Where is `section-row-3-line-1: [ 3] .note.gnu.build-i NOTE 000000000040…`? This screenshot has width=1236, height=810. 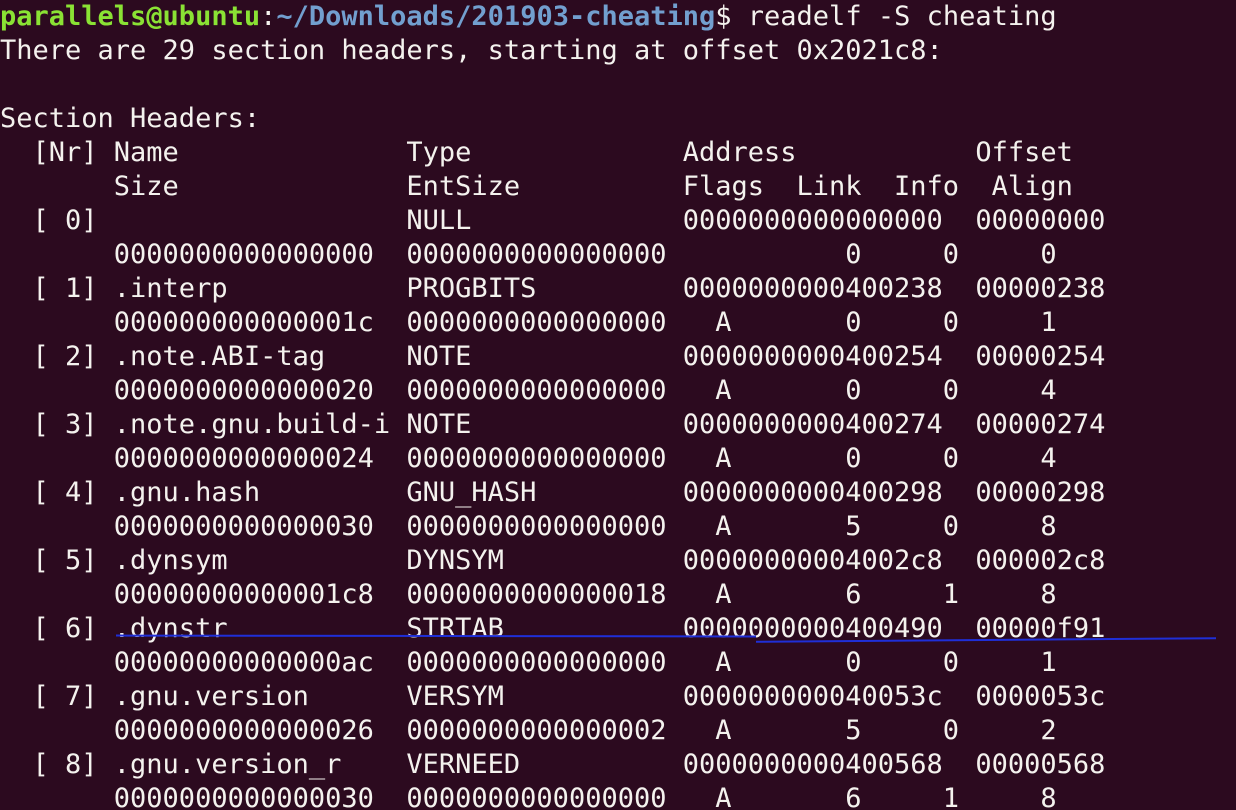
section-row-3-line-1: [ 3] .note.gnu.build-i NOTE 000000000040… is located at coordinates (553, 424).